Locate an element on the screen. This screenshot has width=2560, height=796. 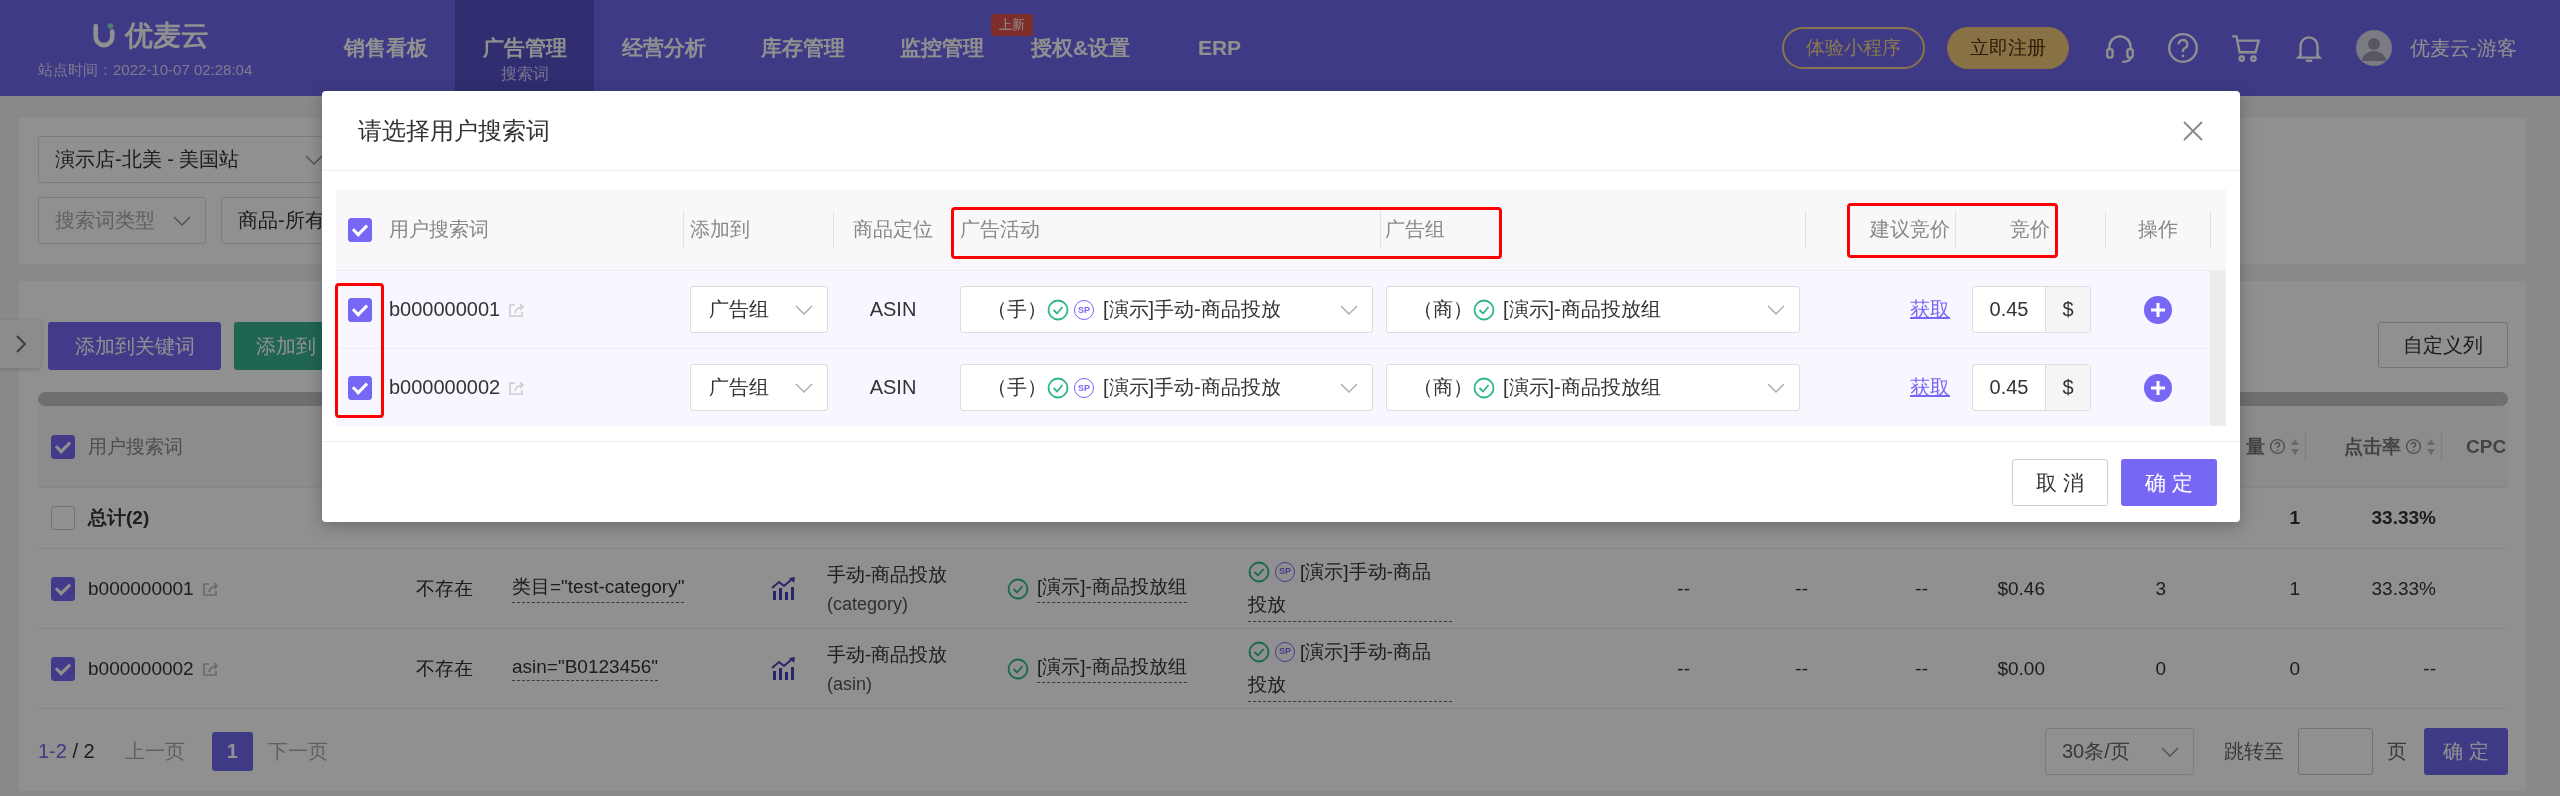
column-header: 商品定位 is located at coordinates (893, 229).